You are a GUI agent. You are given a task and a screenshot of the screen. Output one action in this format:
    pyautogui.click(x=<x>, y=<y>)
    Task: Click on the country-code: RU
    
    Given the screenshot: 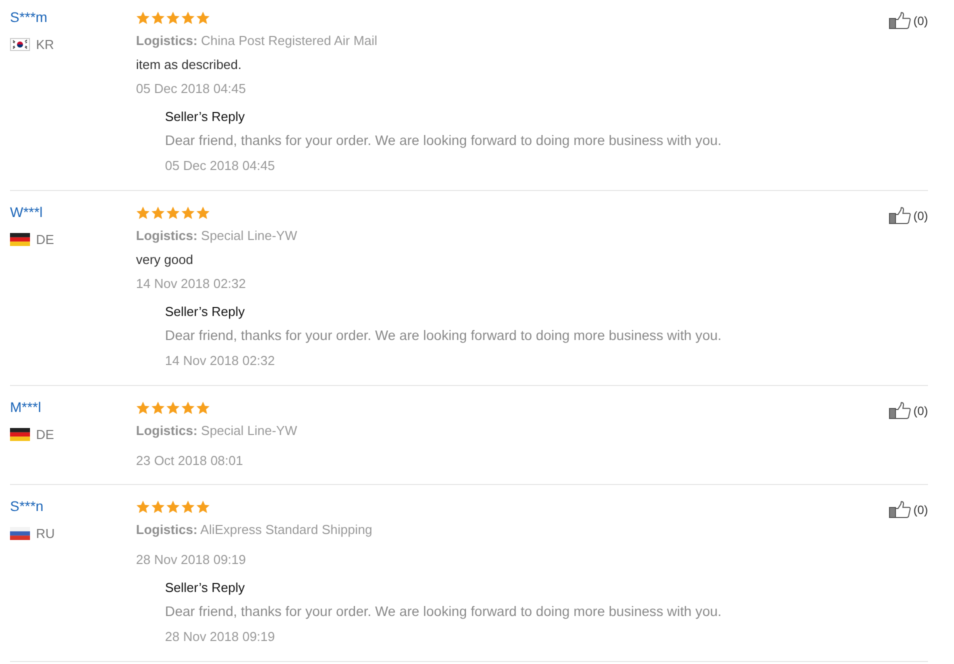 What is the action you would take?
    pyautogui.click(x=45, y=533)
    